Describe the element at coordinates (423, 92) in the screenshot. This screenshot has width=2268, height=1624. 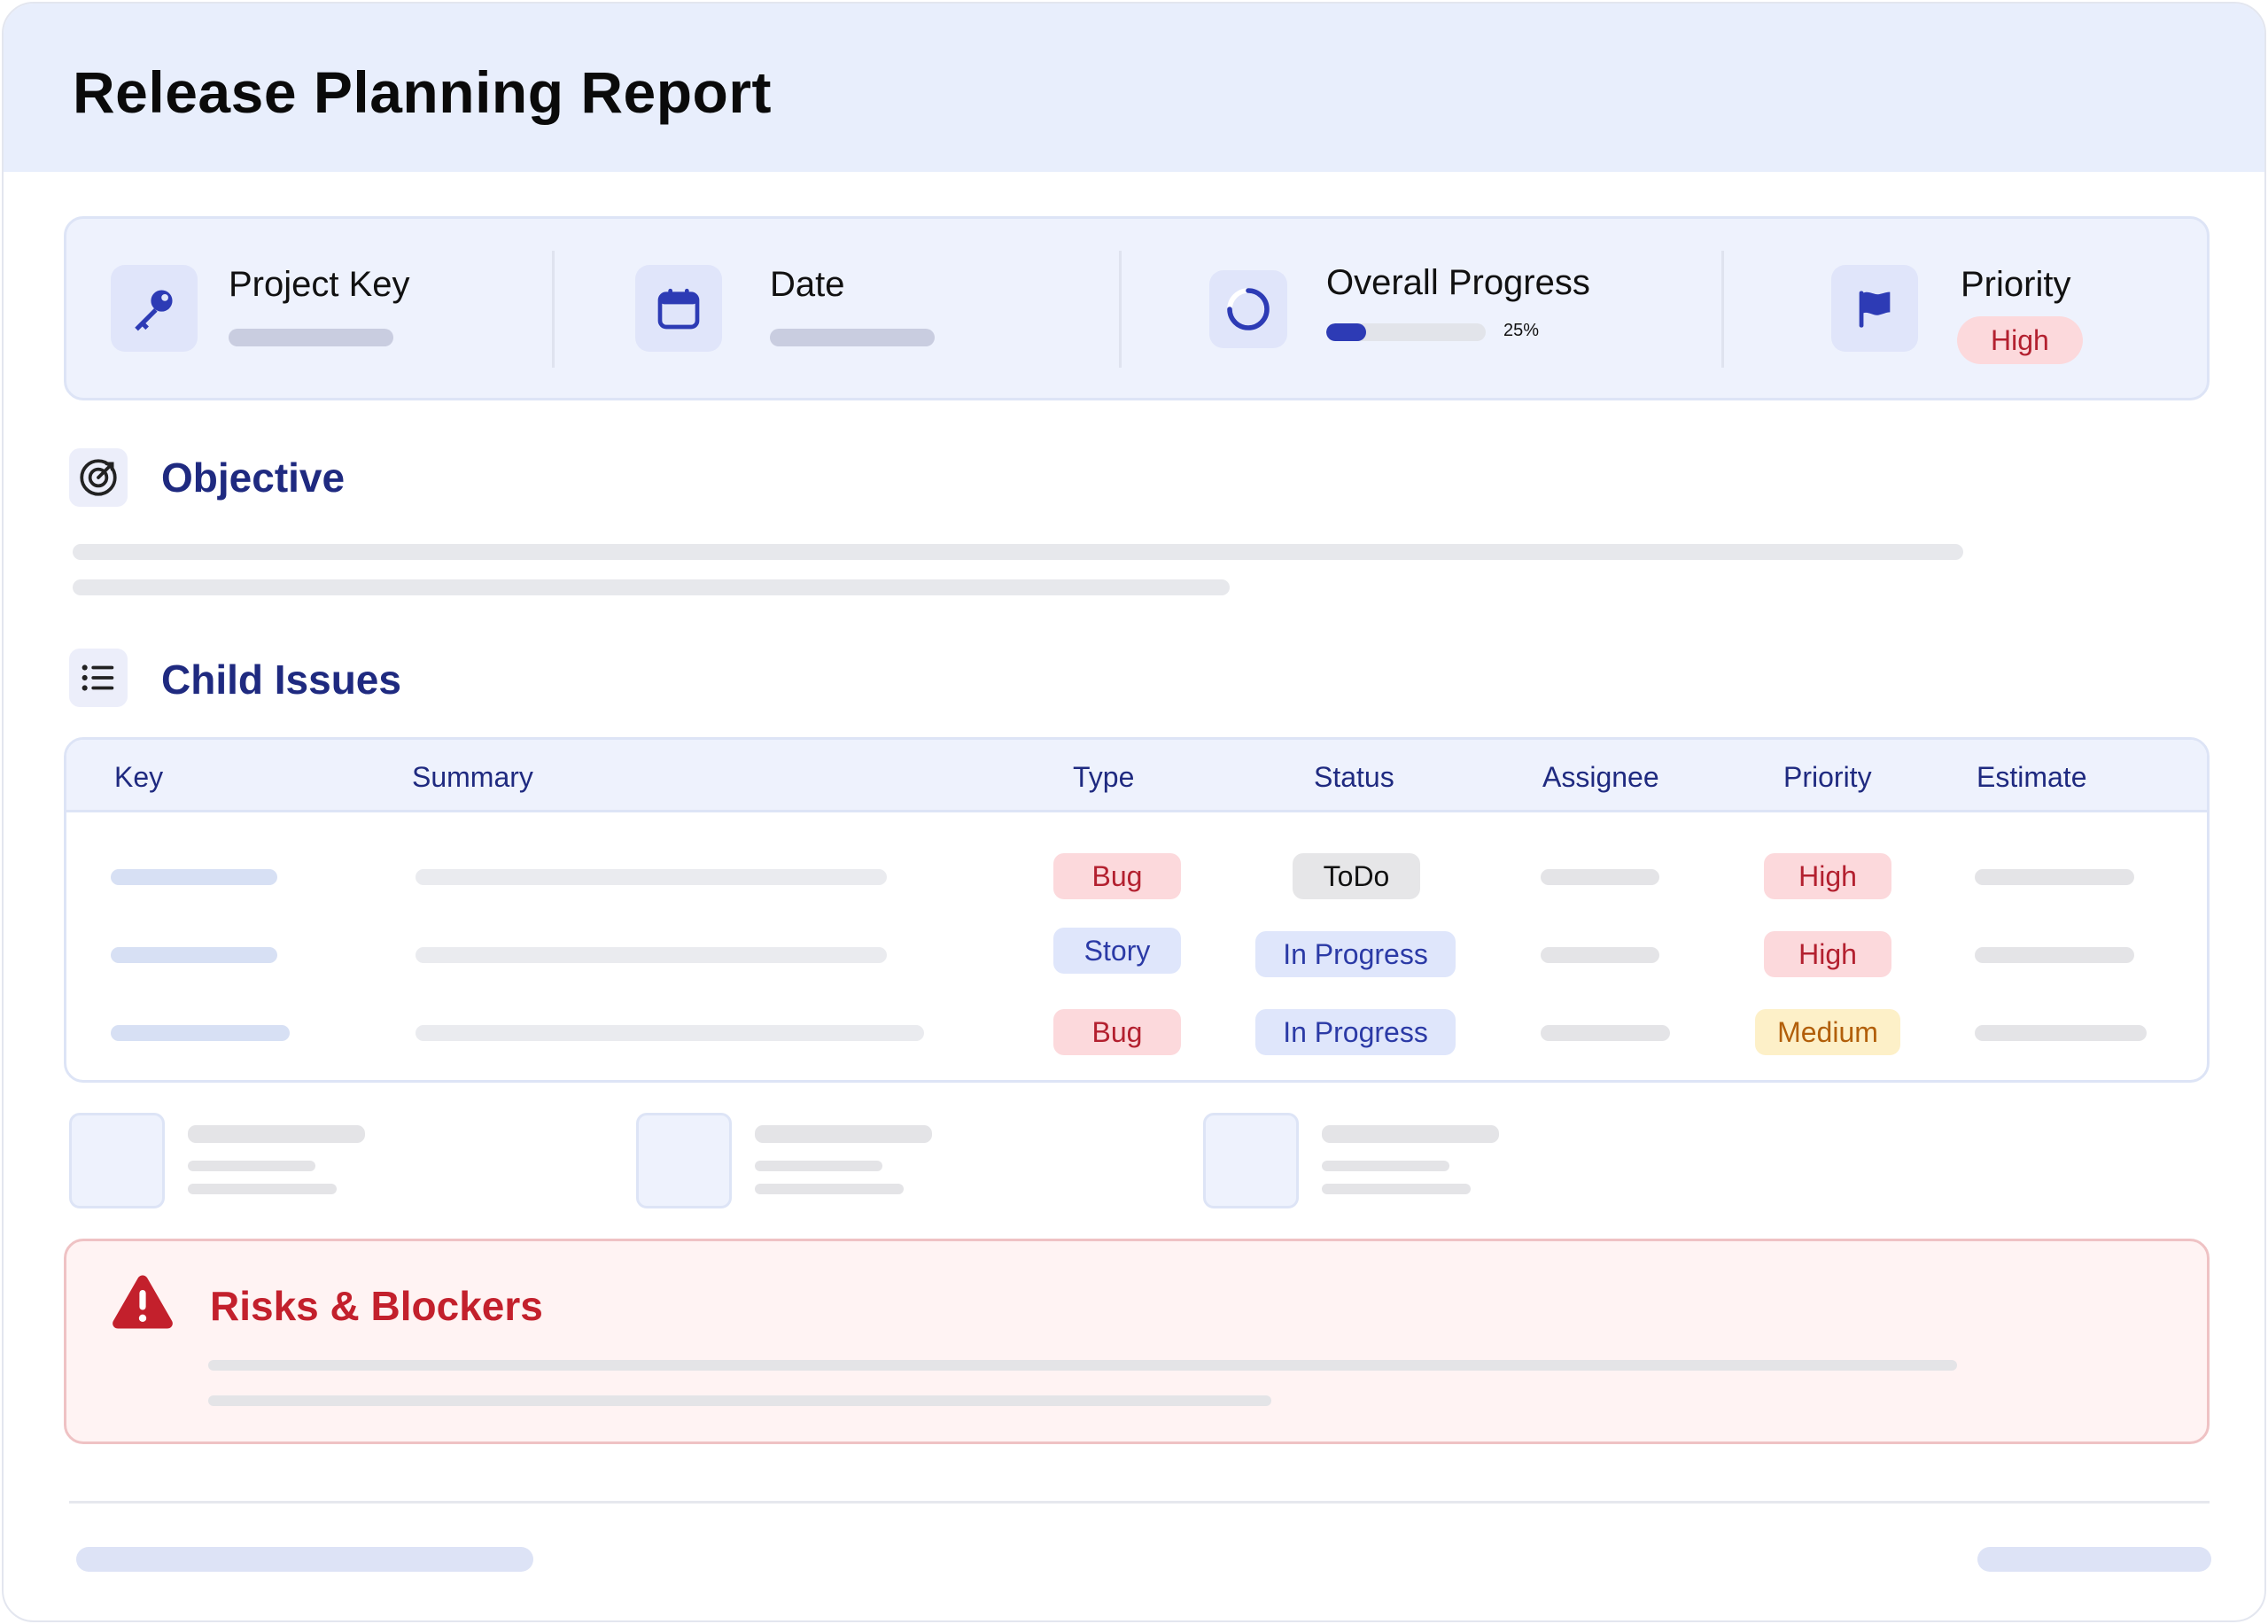
I see `page-title: Release Planning Report` at that location.